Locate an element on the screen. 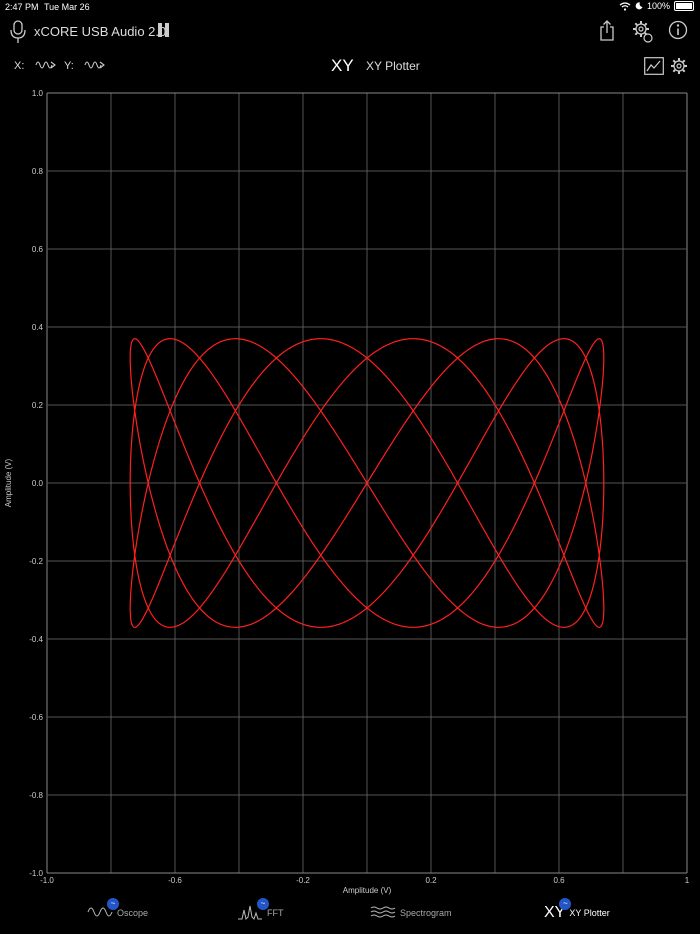 This screenshot has height=934, width=700. pause-button is located at coordinates (163, 30).